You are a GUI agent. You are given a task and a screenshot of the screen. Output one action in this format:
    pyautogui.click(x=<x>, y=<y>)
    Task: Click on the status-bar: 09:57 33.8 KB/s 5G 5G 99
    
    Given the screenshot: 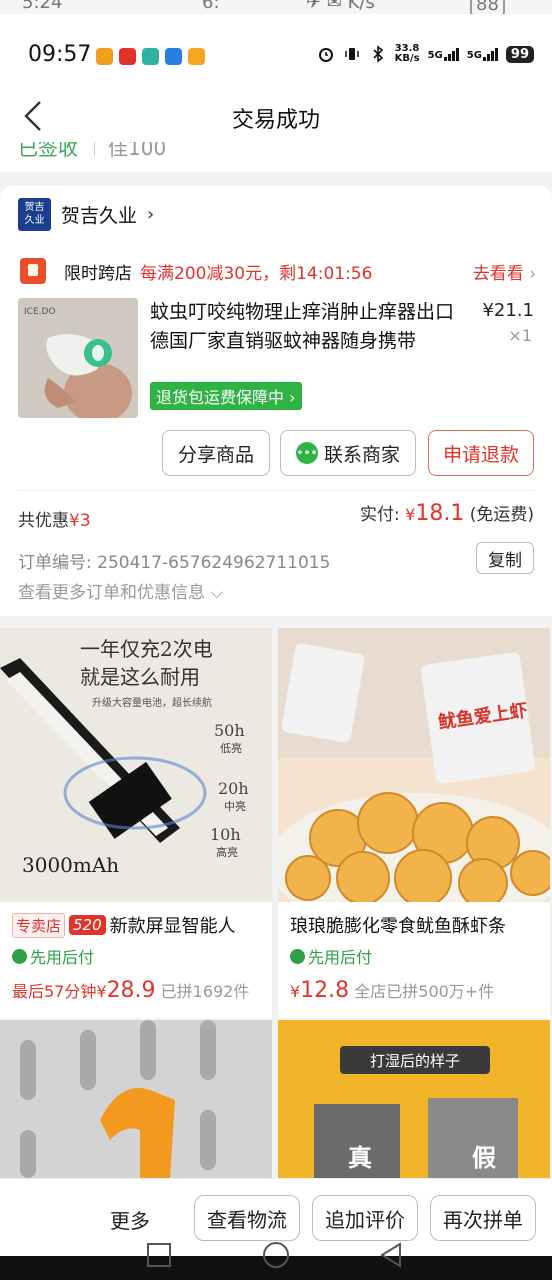 What is the action you would take?
    pyautogui.click(x=276, y=53)
    